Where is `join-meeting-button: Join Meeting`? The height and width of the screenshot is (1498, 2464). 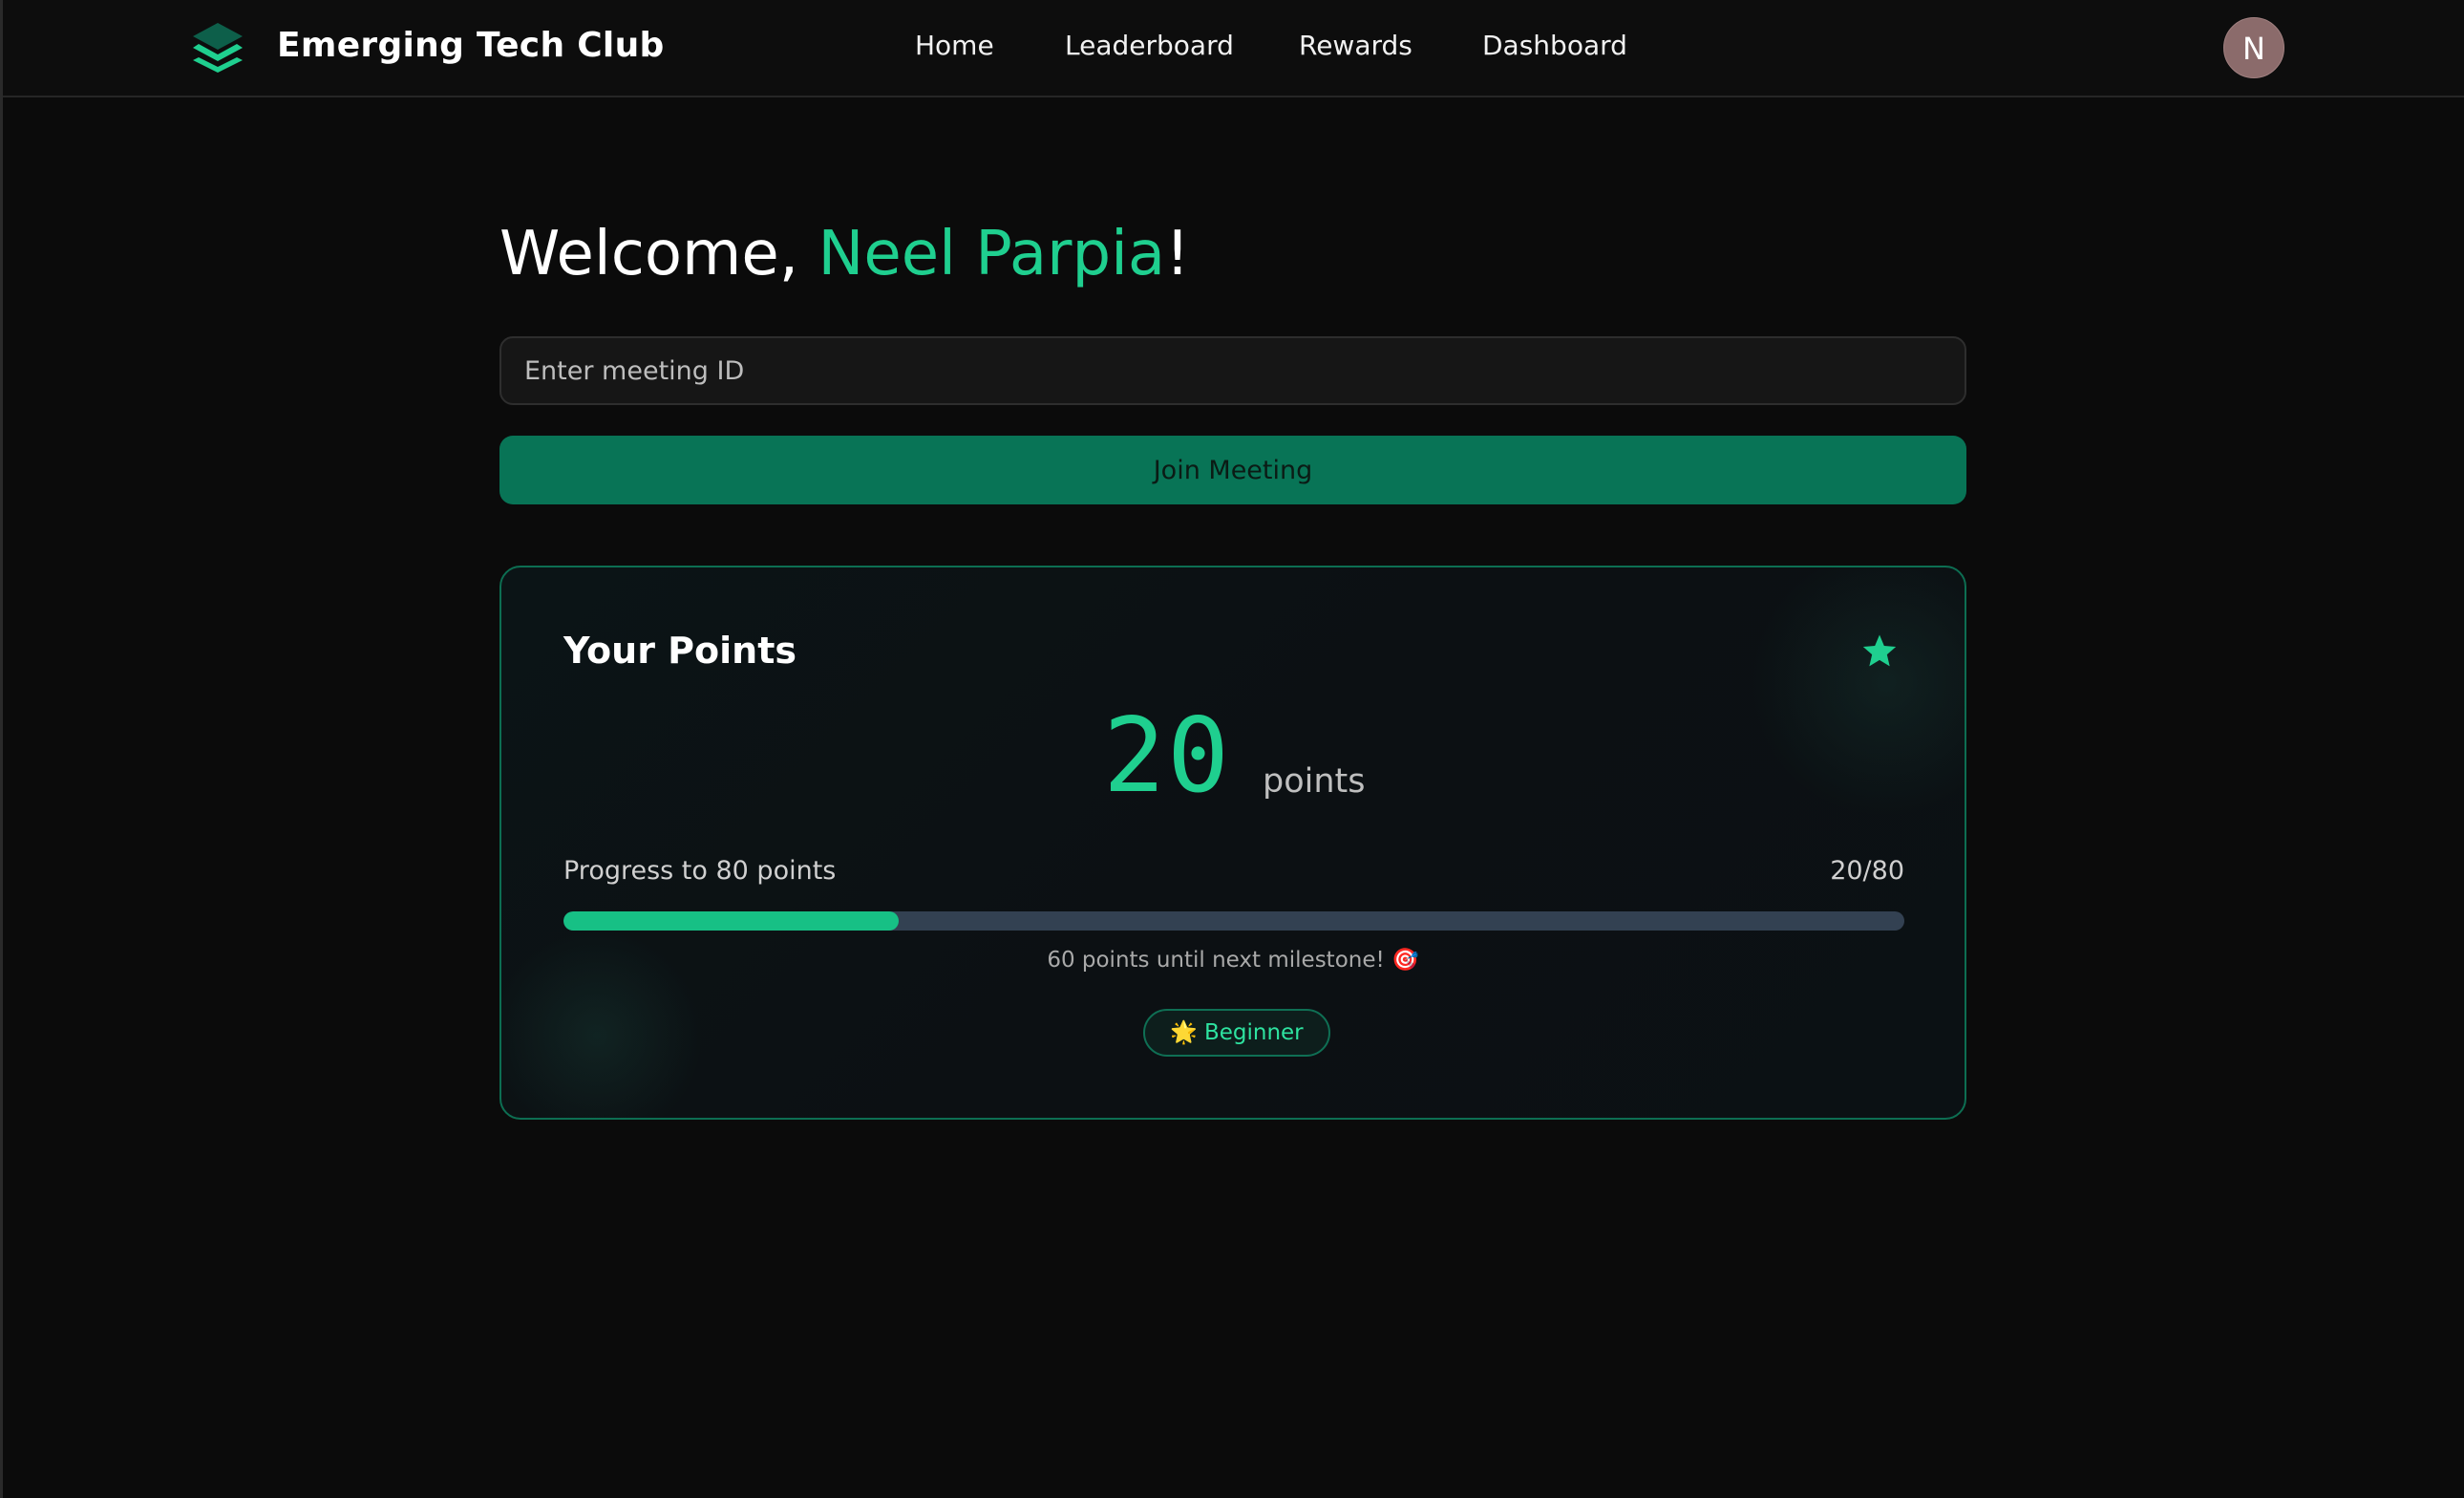
join-meeting-button: Join Meeting is located at coordinates (1232, 470).